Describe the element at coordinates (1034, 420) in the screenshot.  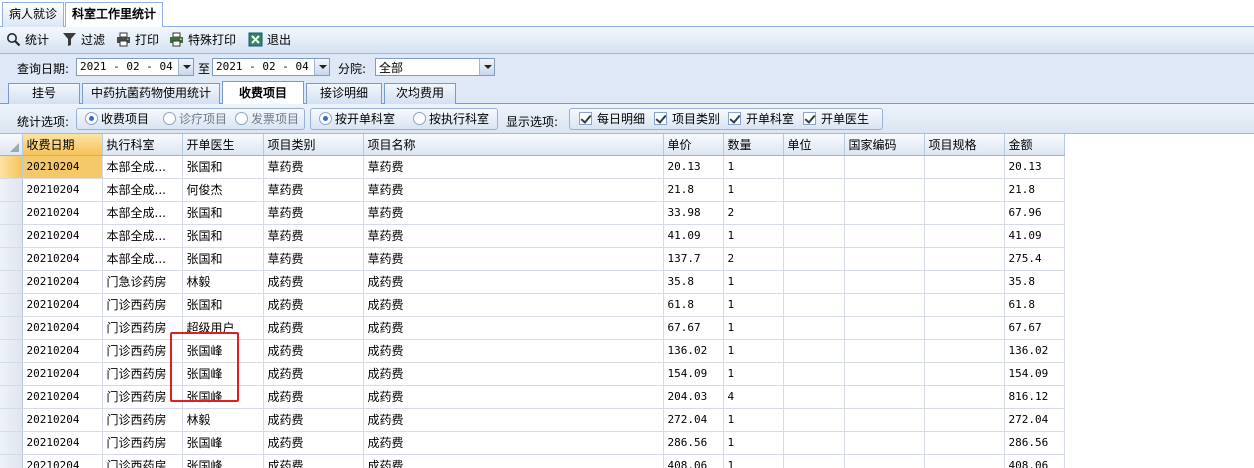
I see `table-cell: 272.04` at that location.